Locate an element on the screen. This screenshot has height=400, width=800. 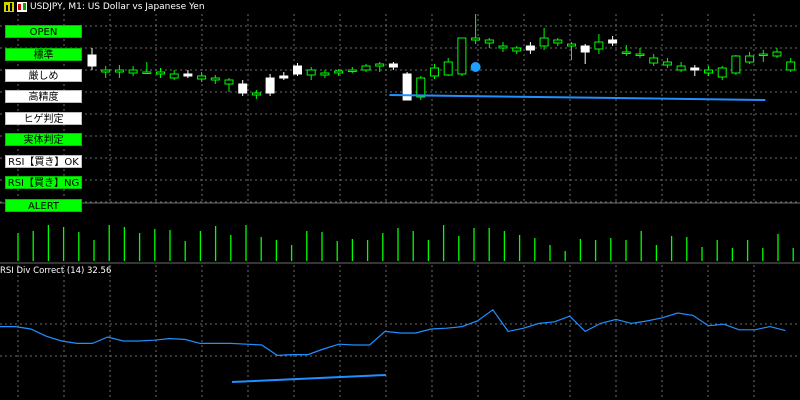
rsi-line is located at coordinates (393, 332).